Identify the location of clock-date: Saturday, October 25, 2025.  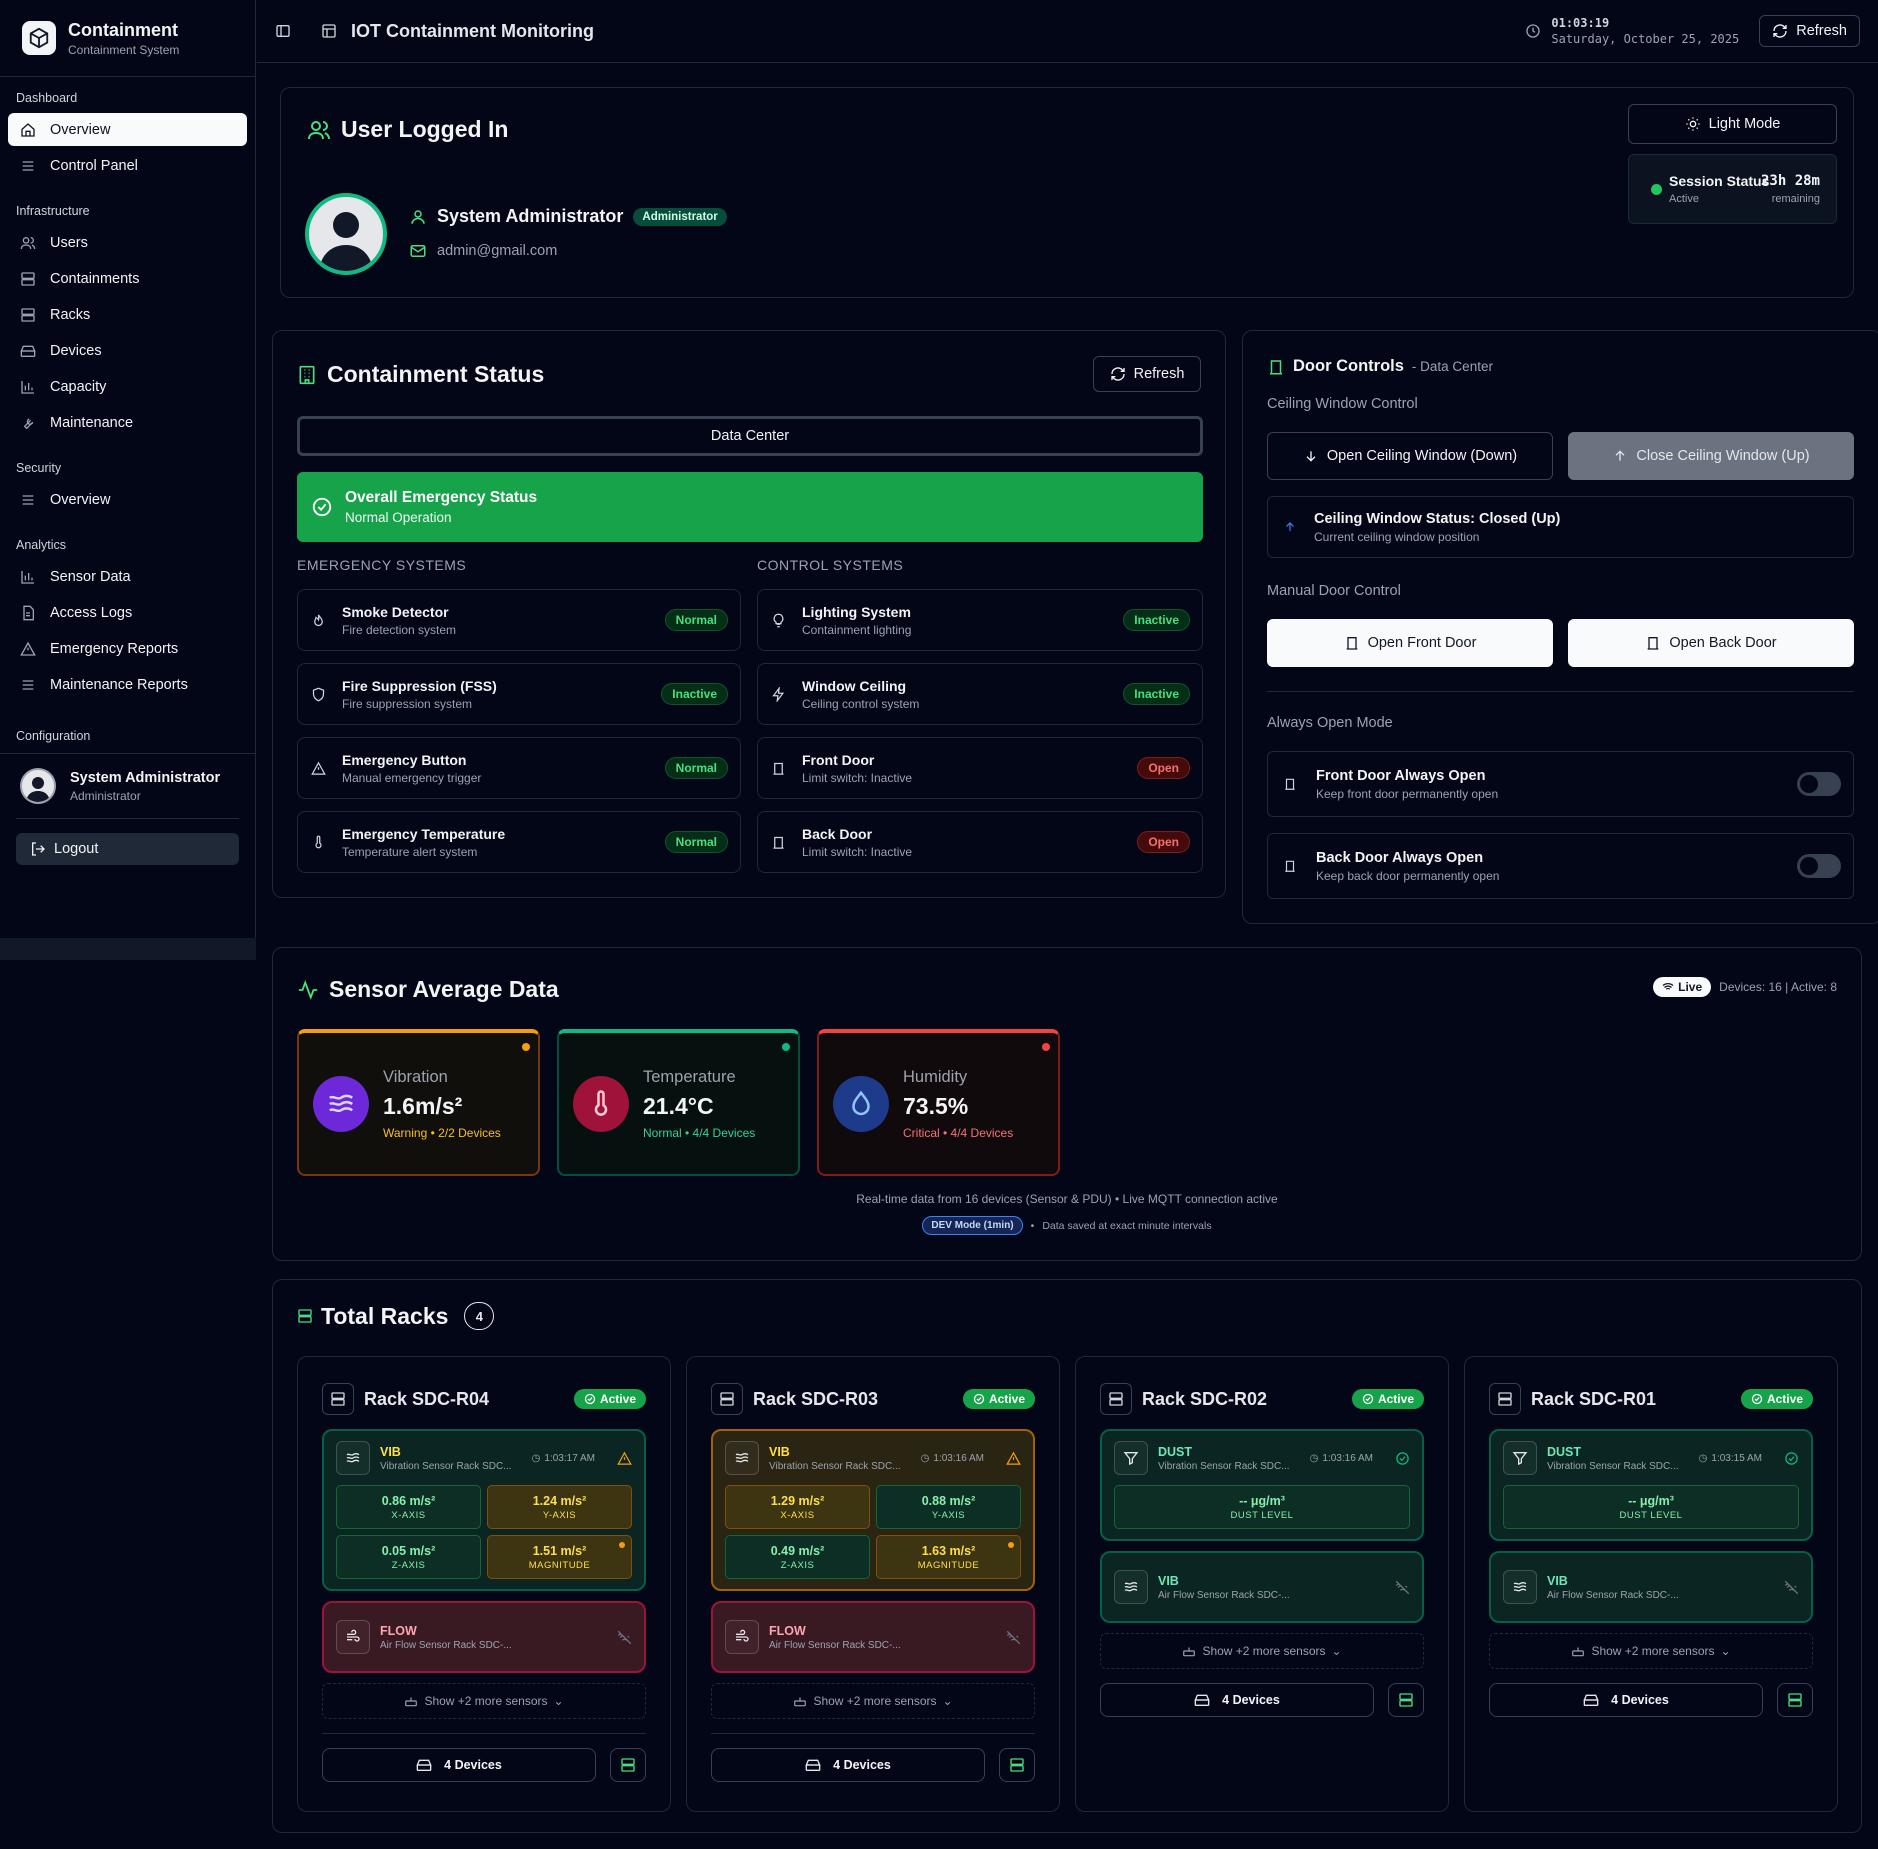
(1645, 39).